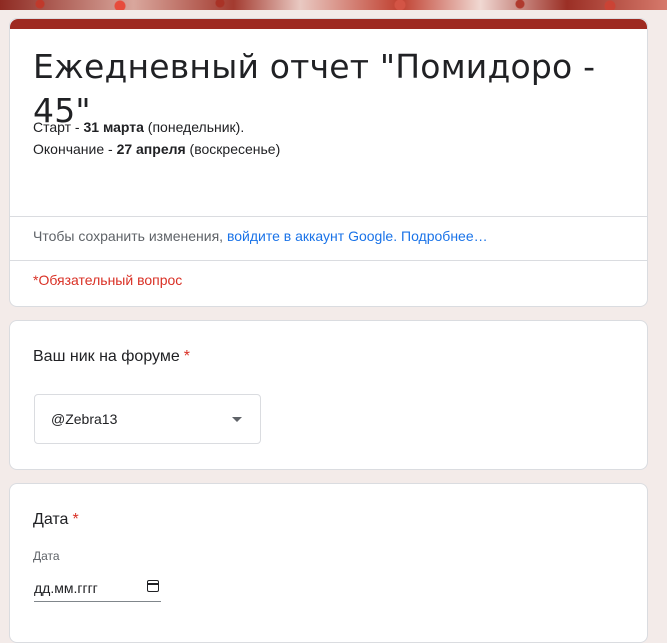  I want to click on question-label: Ваш ник на форуме, so click(106, 356).